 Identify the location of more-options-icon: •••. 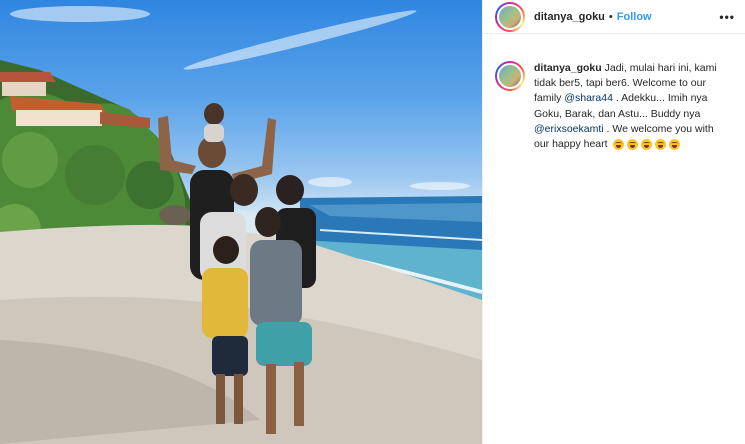
(727, 17).